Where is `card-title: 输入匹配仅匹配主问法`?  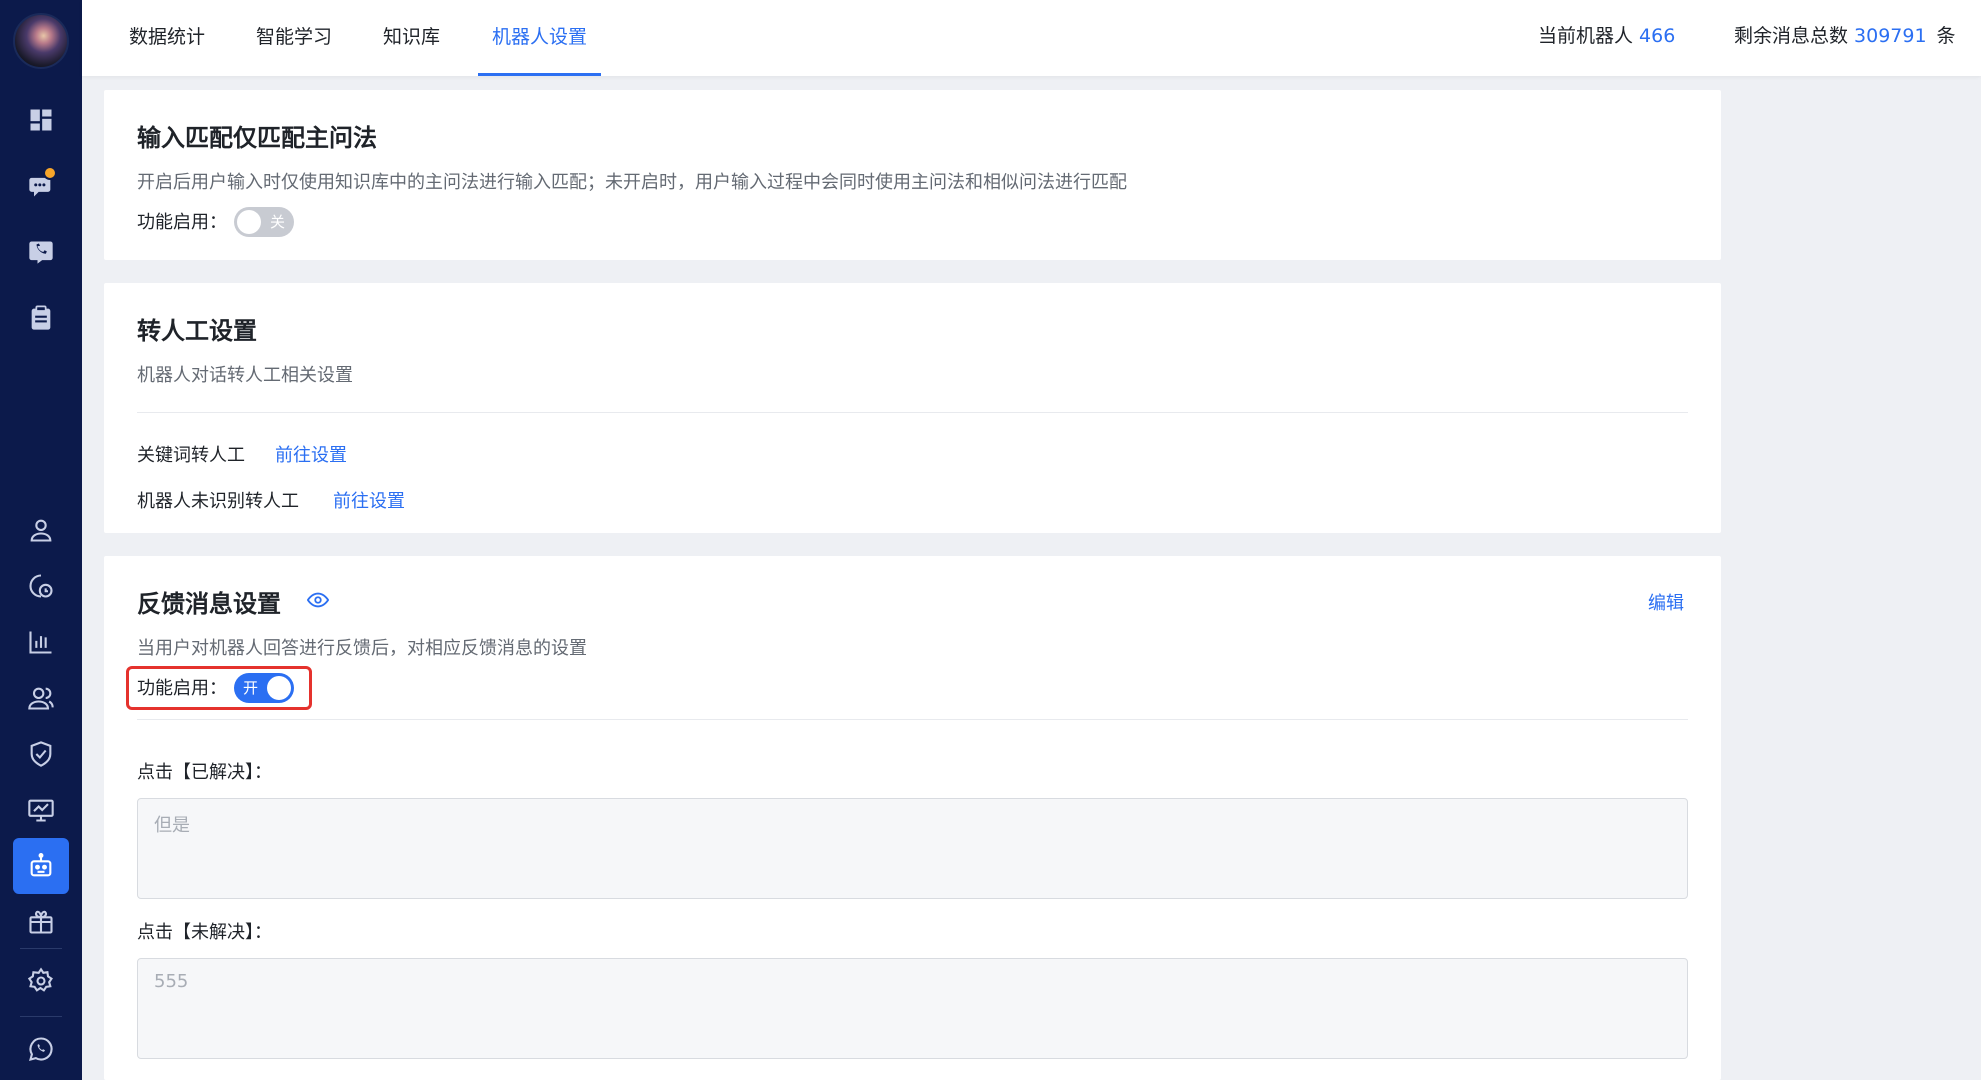
card-title: 输入匹配仅匹配主问法 is located at coordinates (257, 138).